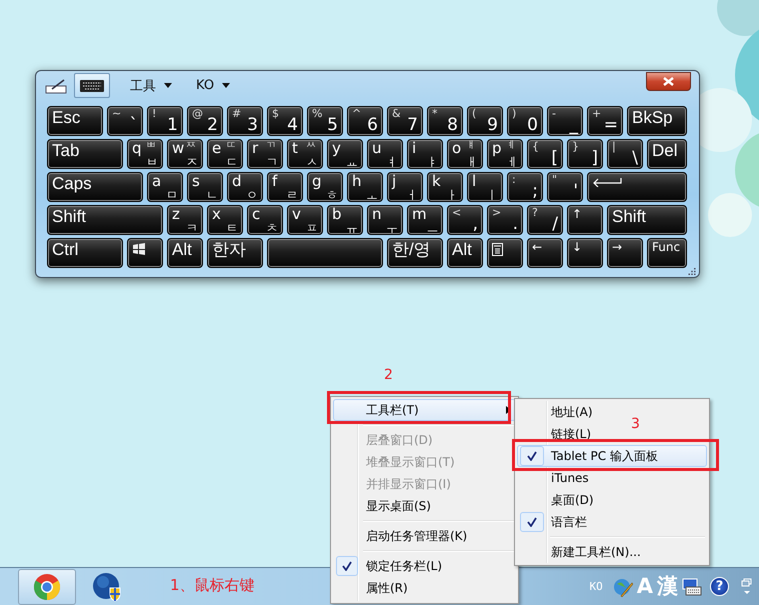 The width and height of the screenshot is (759, 605). What do you see at coordinates (525, 187) in the screenshot?
I see `keyboard-key: : ;` at bounding box center [525, 187].